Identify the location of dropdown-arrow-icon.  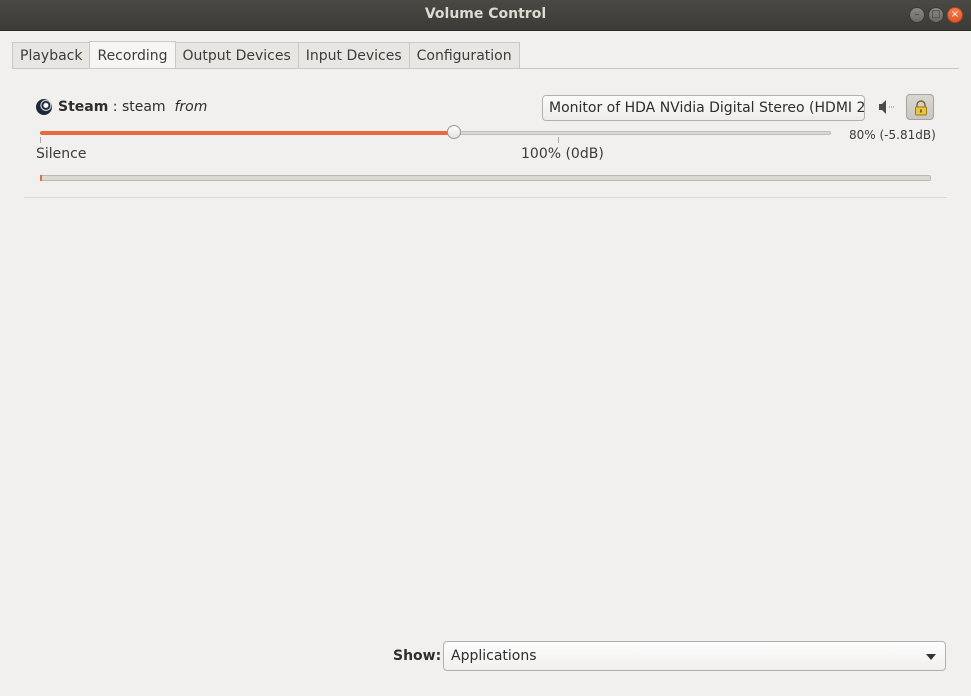
(931, 657).